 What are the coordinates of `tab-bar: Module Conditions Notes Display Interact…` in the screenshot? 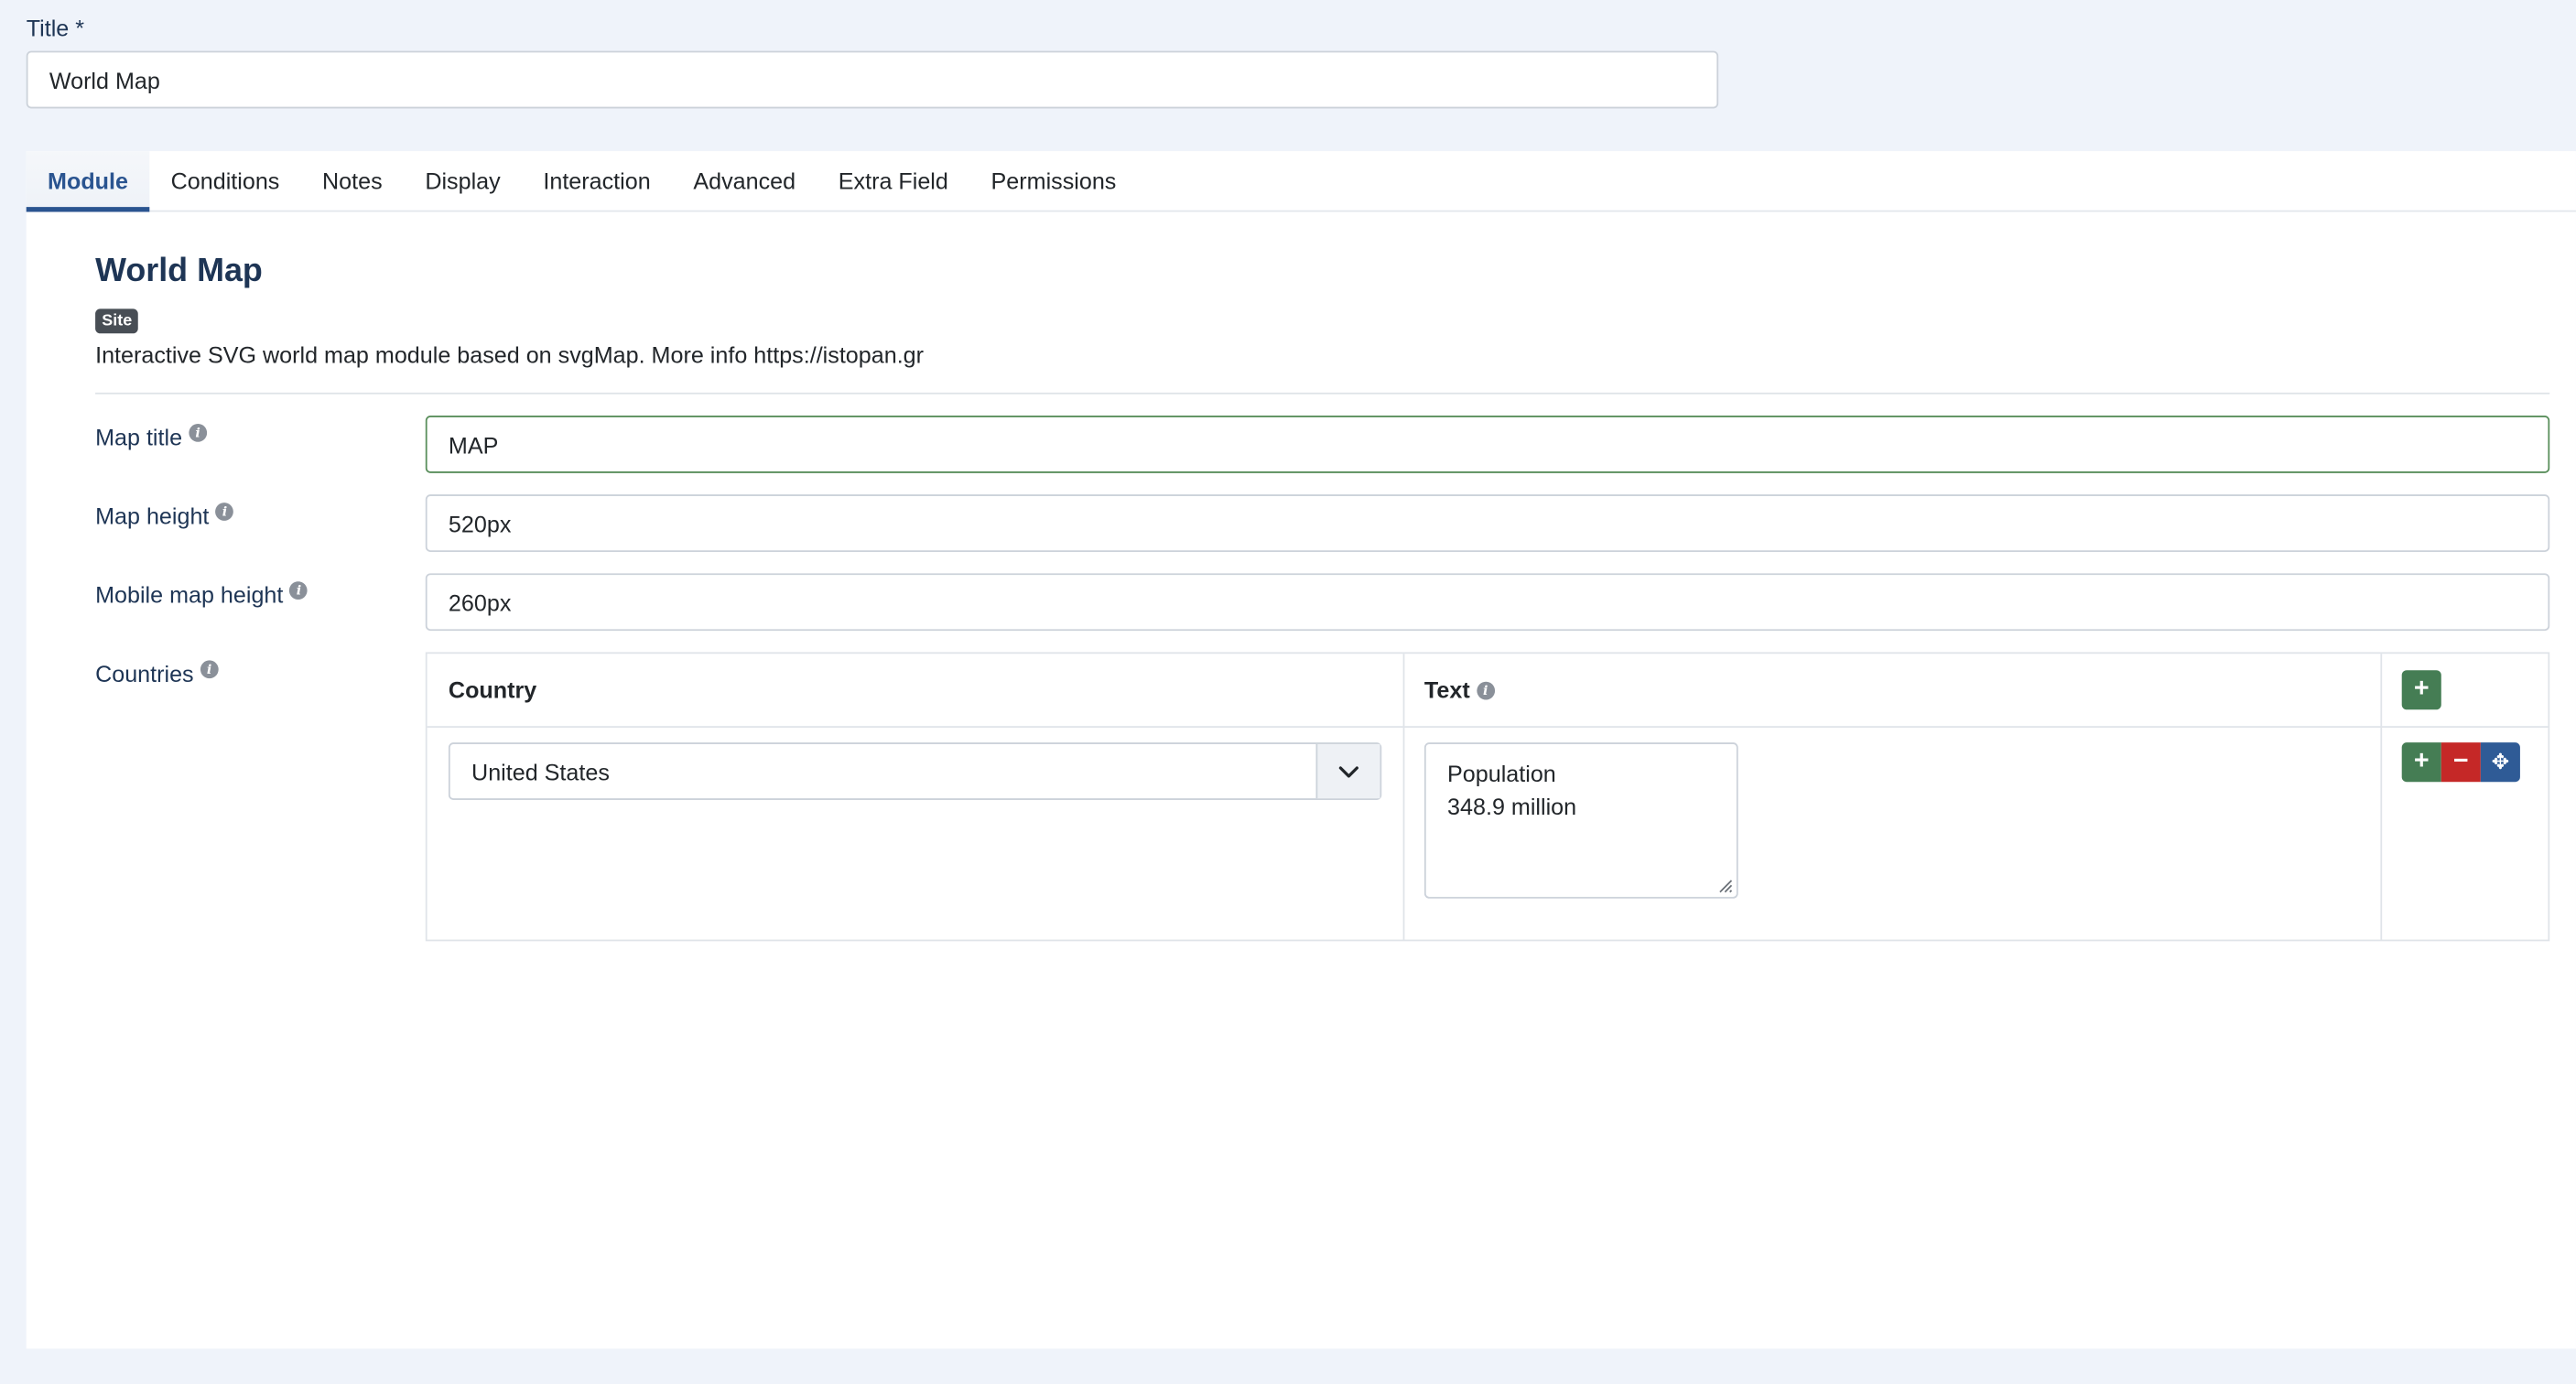 It's located at (1301, 181).